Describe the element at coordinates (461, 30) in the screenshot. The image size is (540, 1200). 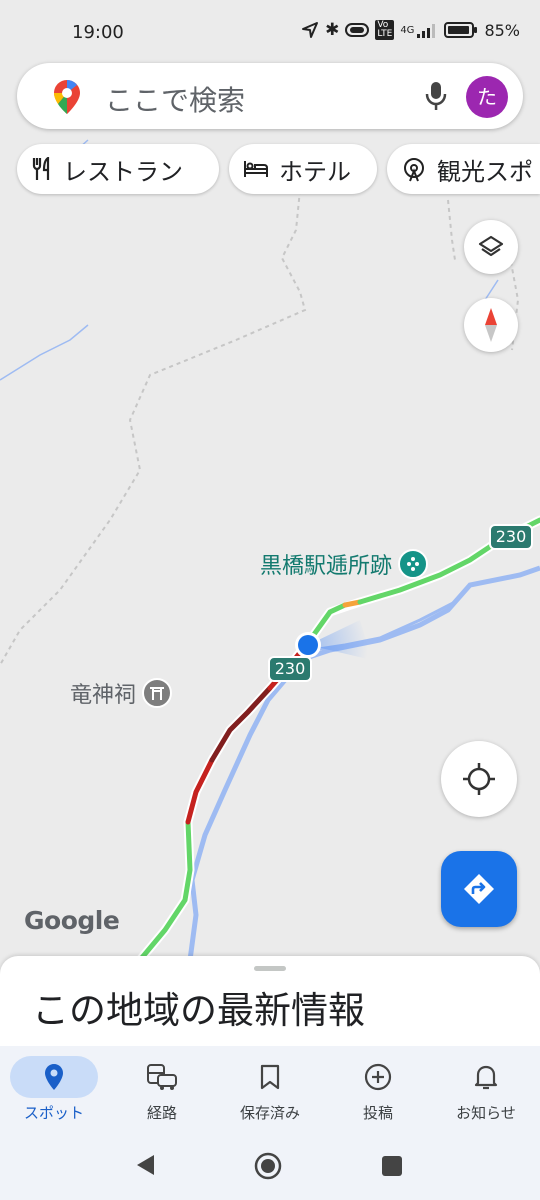
I see `battery-icon` at that location.